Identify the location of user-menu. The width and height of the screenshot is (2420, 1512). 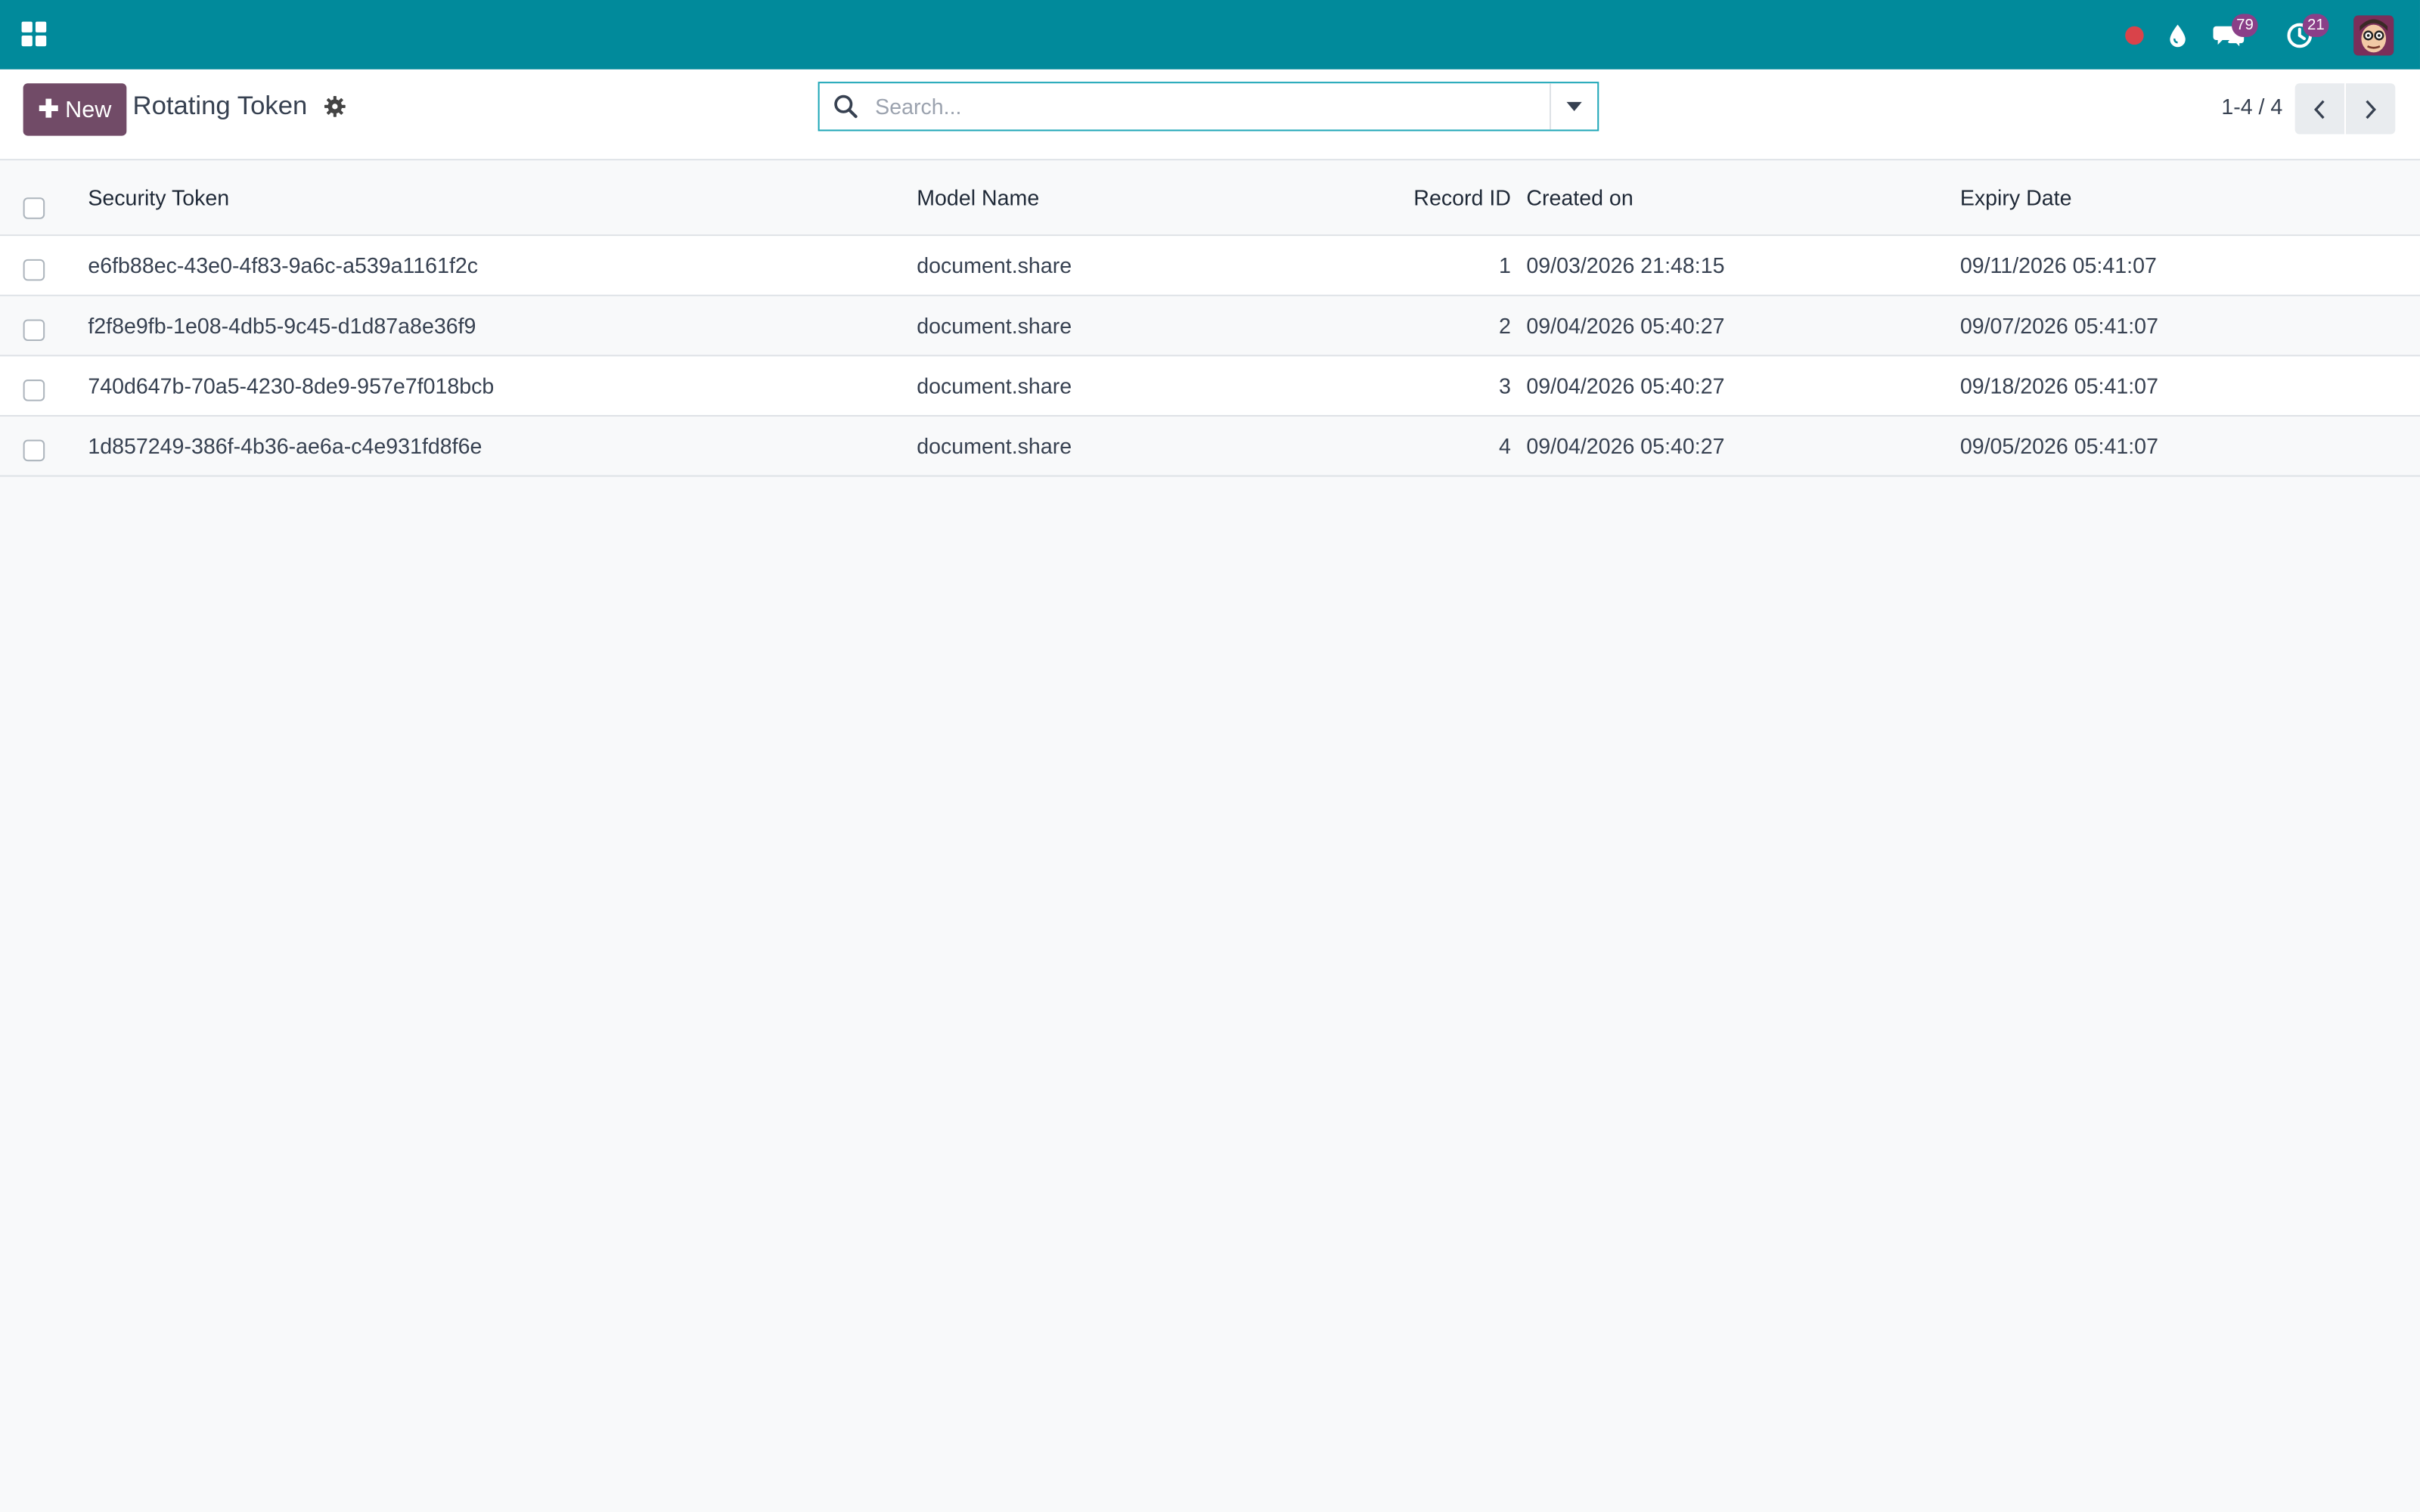
(2373, 35).